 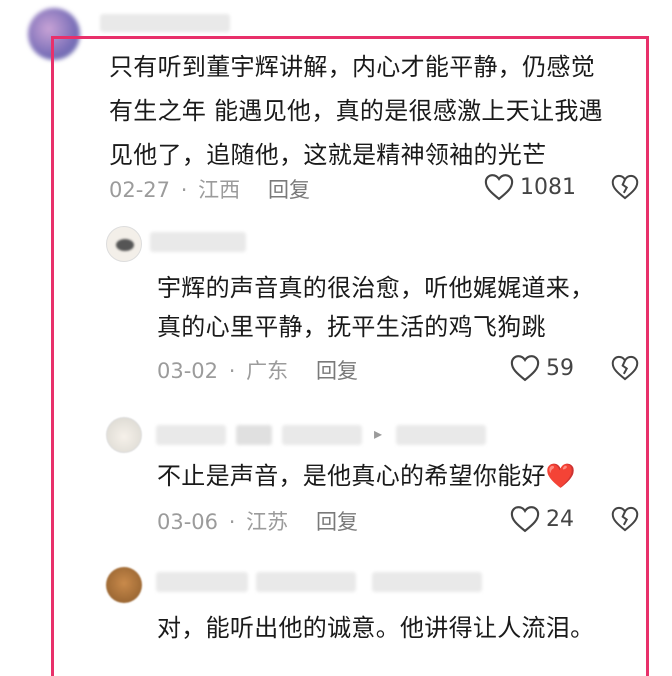 What do you see at coordinates (378, 433) in the screenshot?
I see `reply-arrow-icon: ▸` at bounding box center [378, 433].